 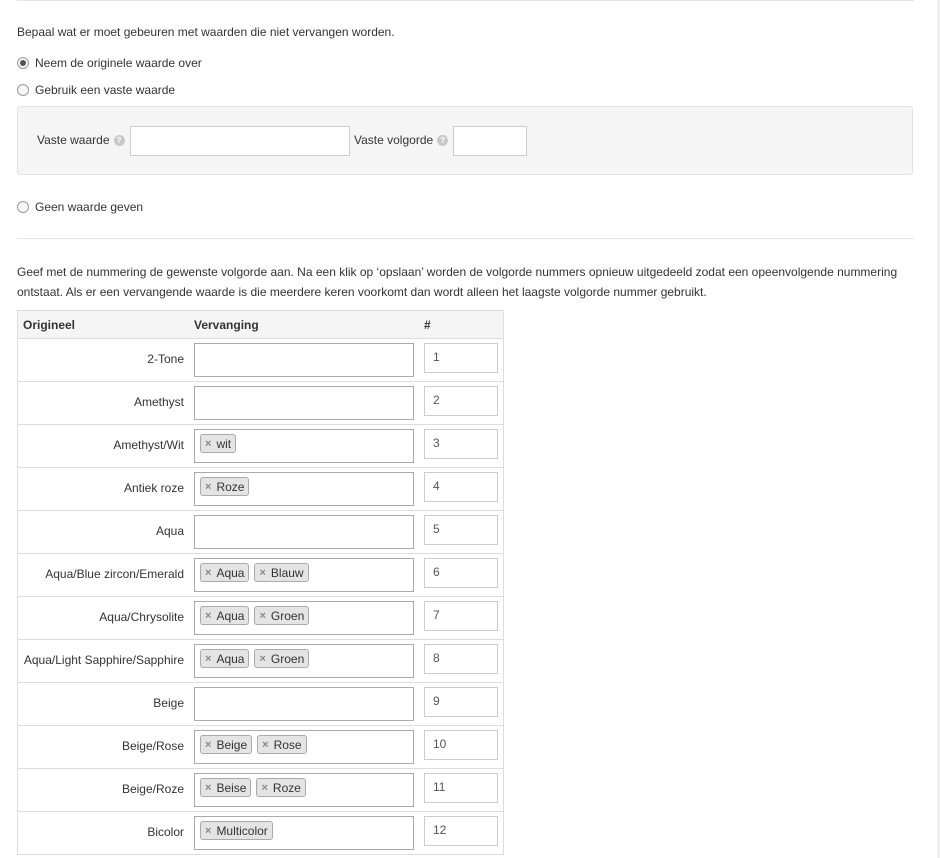 What do you see at coordinates (153, 488) in the screenshot?
I see `original-value: Antiek roze` at bounding box center [153, 488].